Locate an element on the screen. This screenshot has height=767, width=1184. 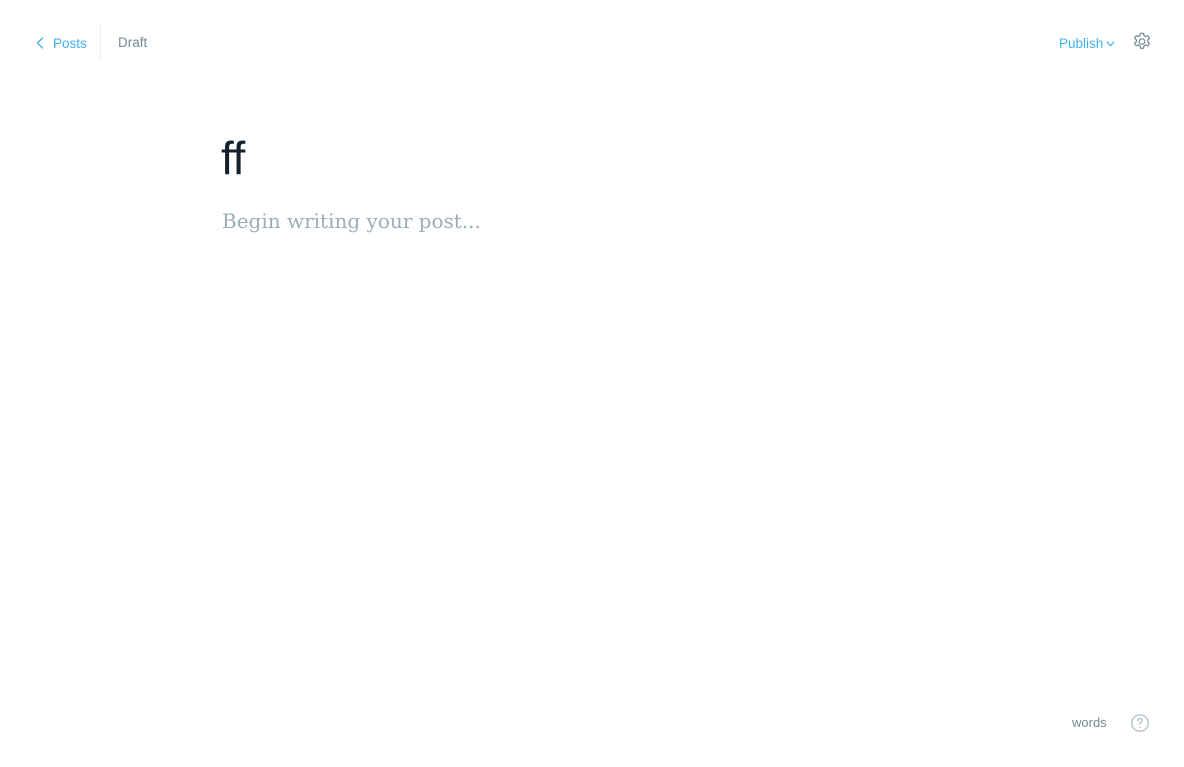
publish-label: Publish is located at coordinates (1081, 43).